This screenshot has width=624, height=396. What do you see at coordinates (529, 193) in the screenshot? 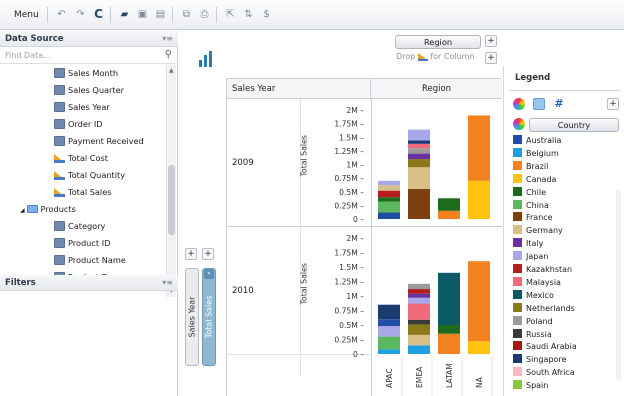
I see `legend-item: Chile` at bounding box center [529, 193].